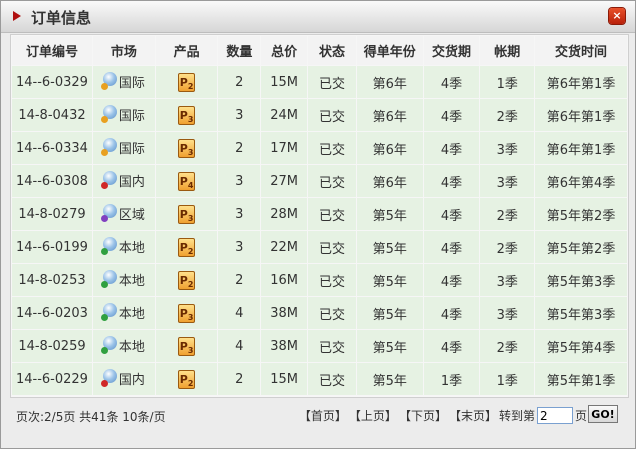  I want to click on product-number: 2, so click(190, 251).